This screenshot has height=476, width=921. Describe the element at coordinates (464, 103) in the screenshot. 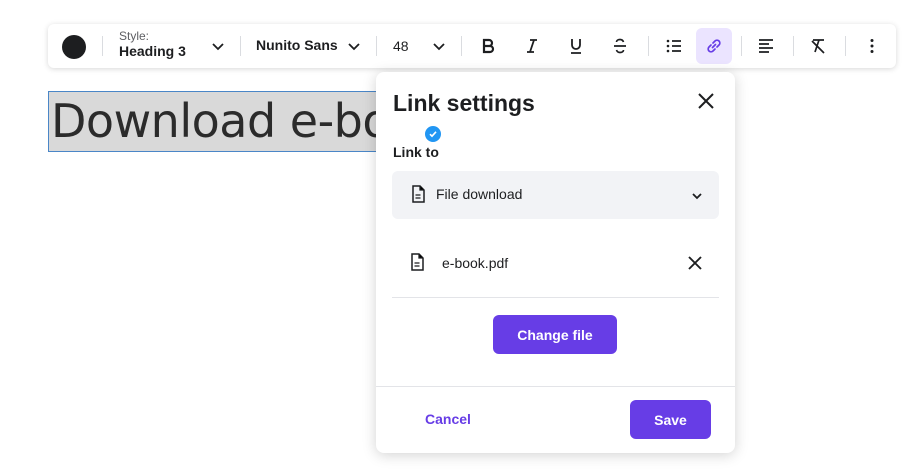

I see `dialog-title: Link settings` at that location.